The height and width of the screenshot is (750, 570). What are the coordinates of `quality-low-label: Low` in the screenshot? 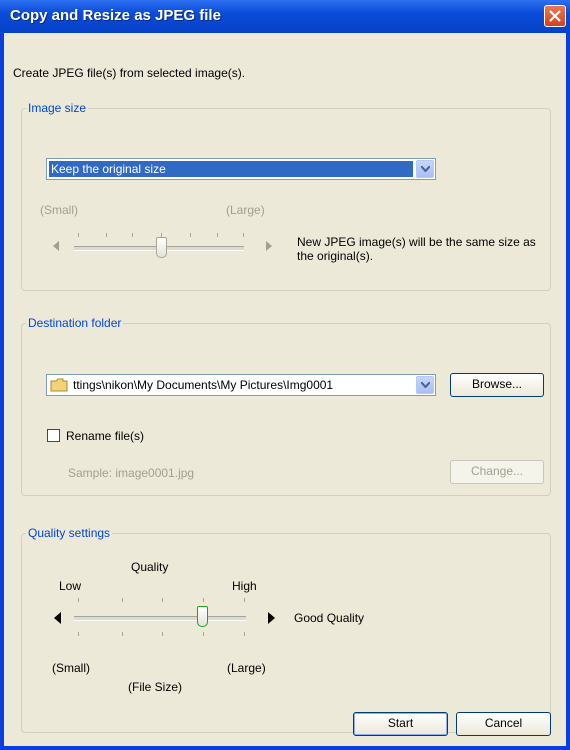 It's located at (70, 586).